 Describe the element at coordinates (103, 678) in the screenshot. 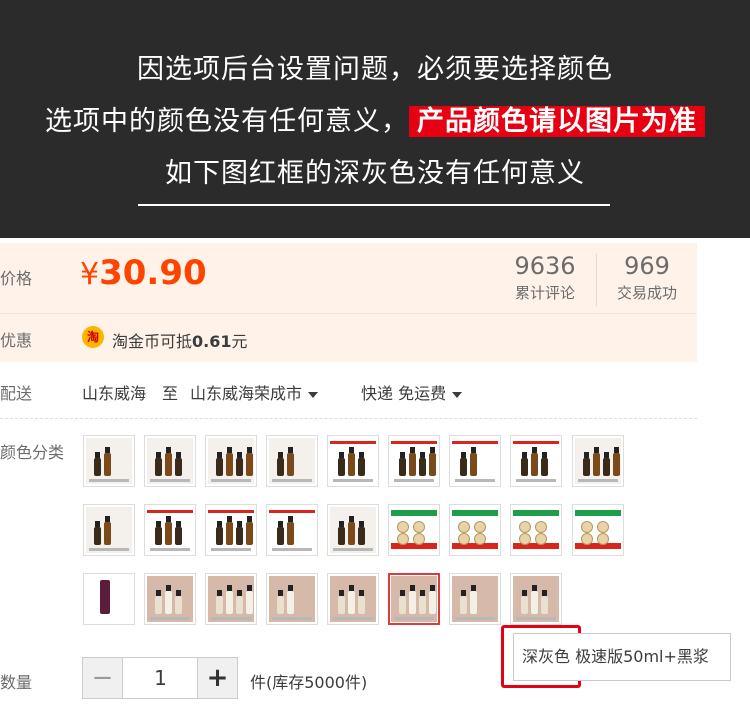

I see `decrease-button: −` at that location.